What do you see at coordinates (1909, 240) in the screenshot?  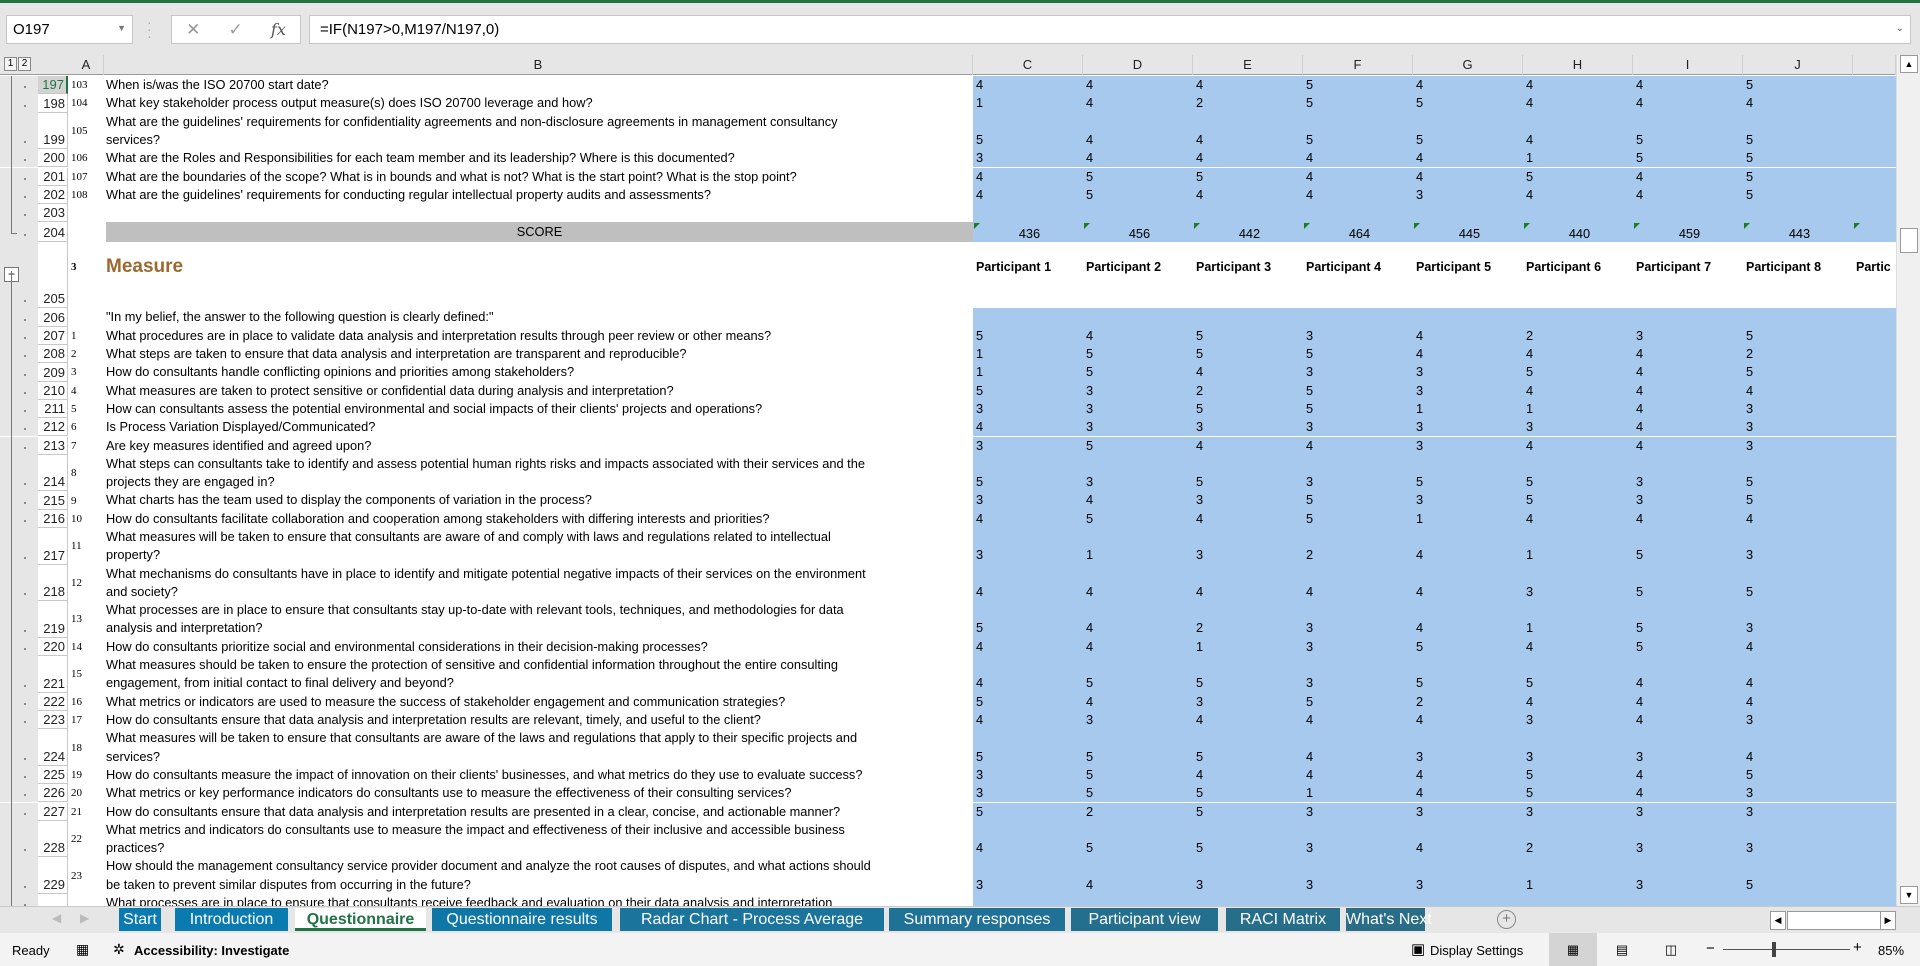 I see `scroll-thumb` at bounding box center [1909, 240].